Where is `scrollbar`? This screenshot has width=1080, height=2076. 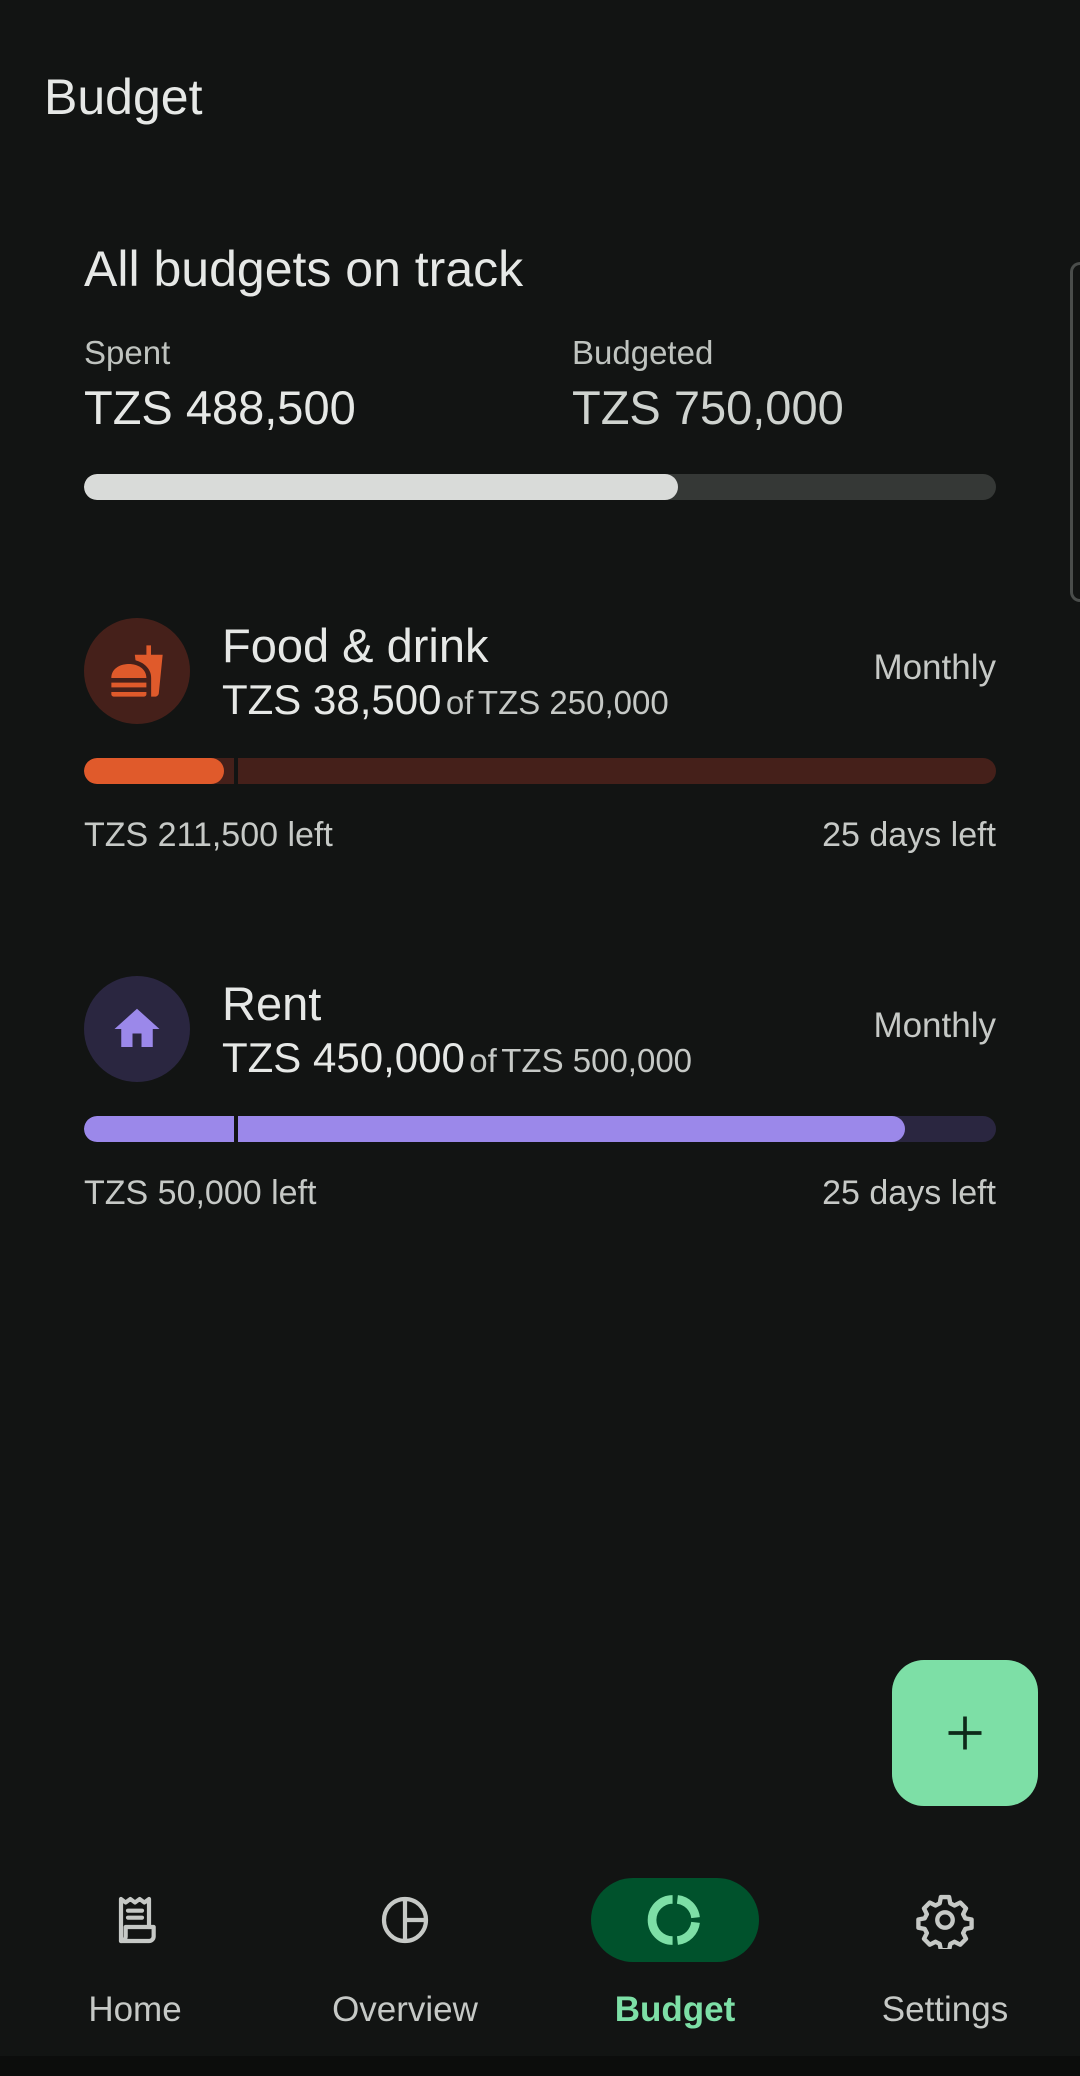 scrollbar is located at coordinates (1075, 432).